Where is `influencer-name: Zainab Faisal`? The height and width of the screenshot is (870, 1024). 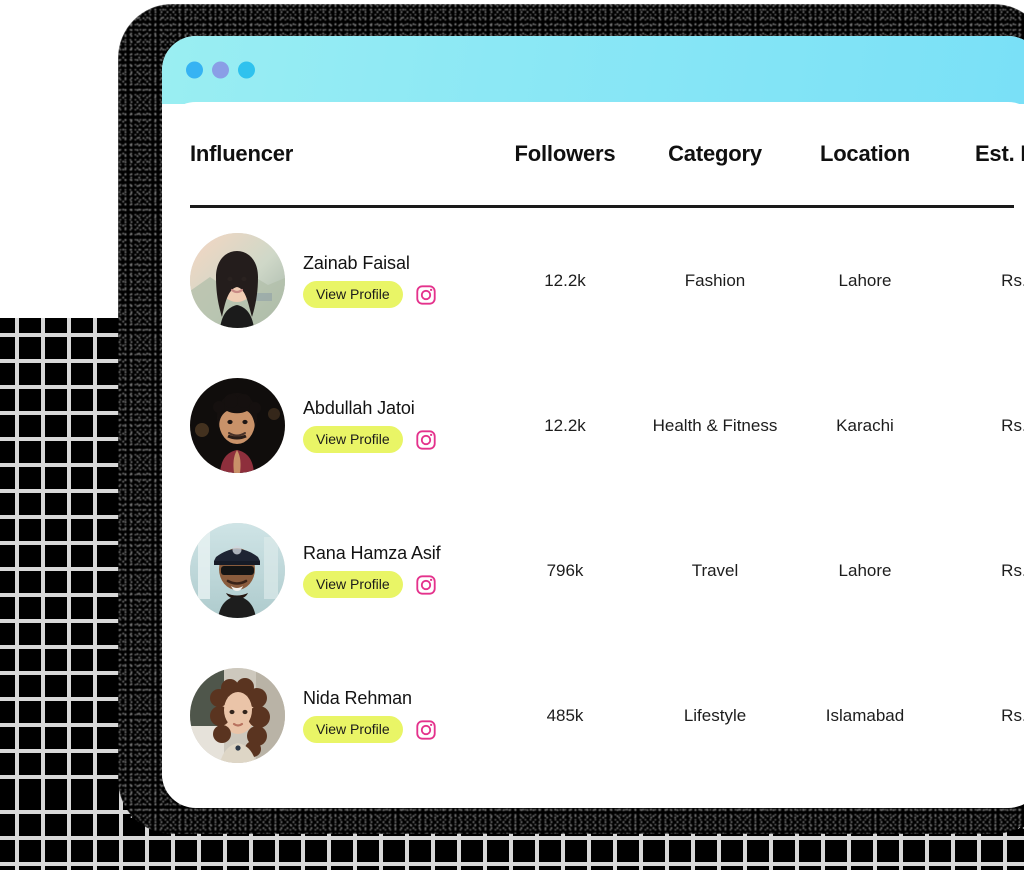 influencer-name: Zainab Faisal is located at coordinates (356, 263).